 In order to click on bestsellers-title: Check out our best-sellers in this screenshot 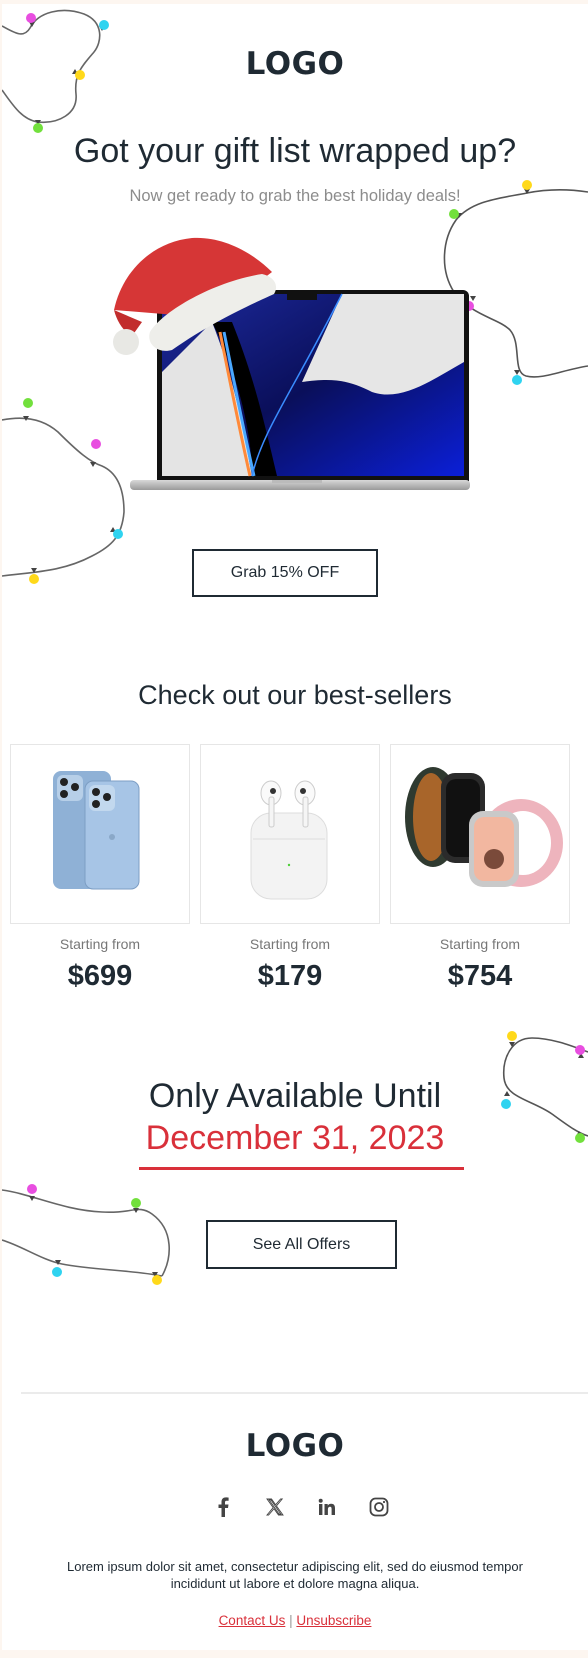, I will do `click(295, 695)`.